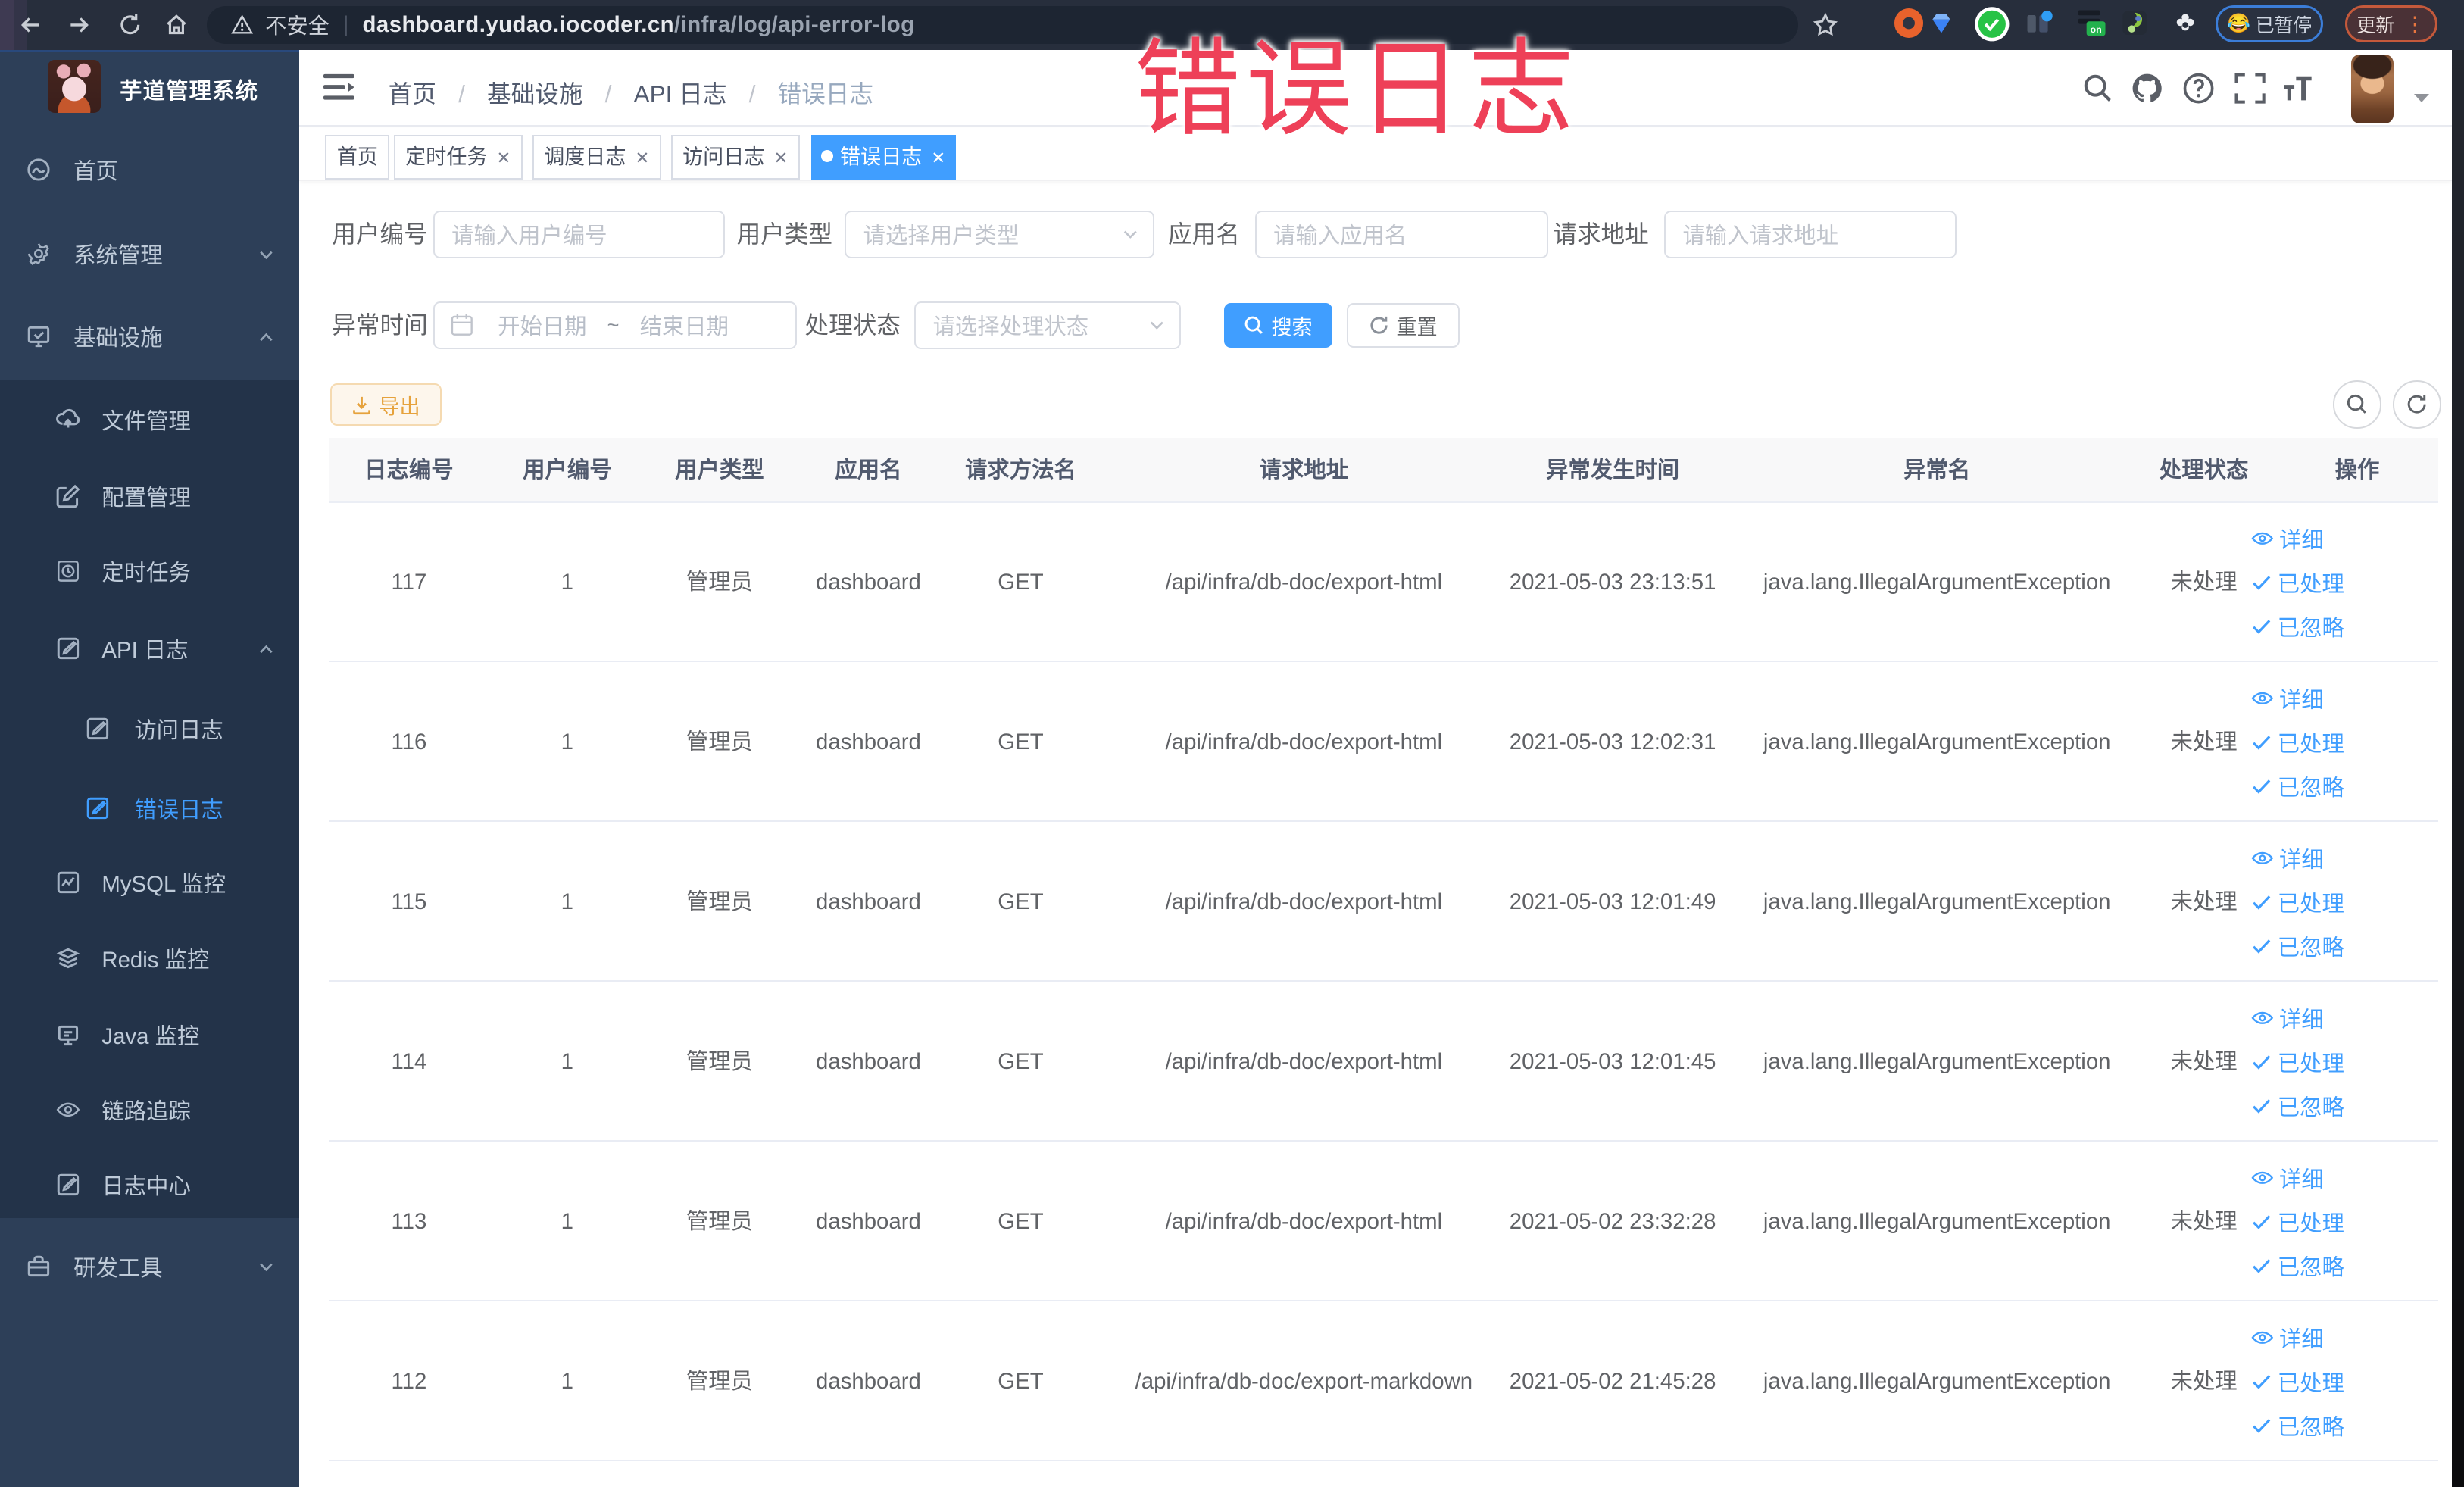 The width and height of the screenshot is (2464, 1487). Describe the element at coordinates (2096, 29) in the screenshot. I see `svg-text: on` at that location.